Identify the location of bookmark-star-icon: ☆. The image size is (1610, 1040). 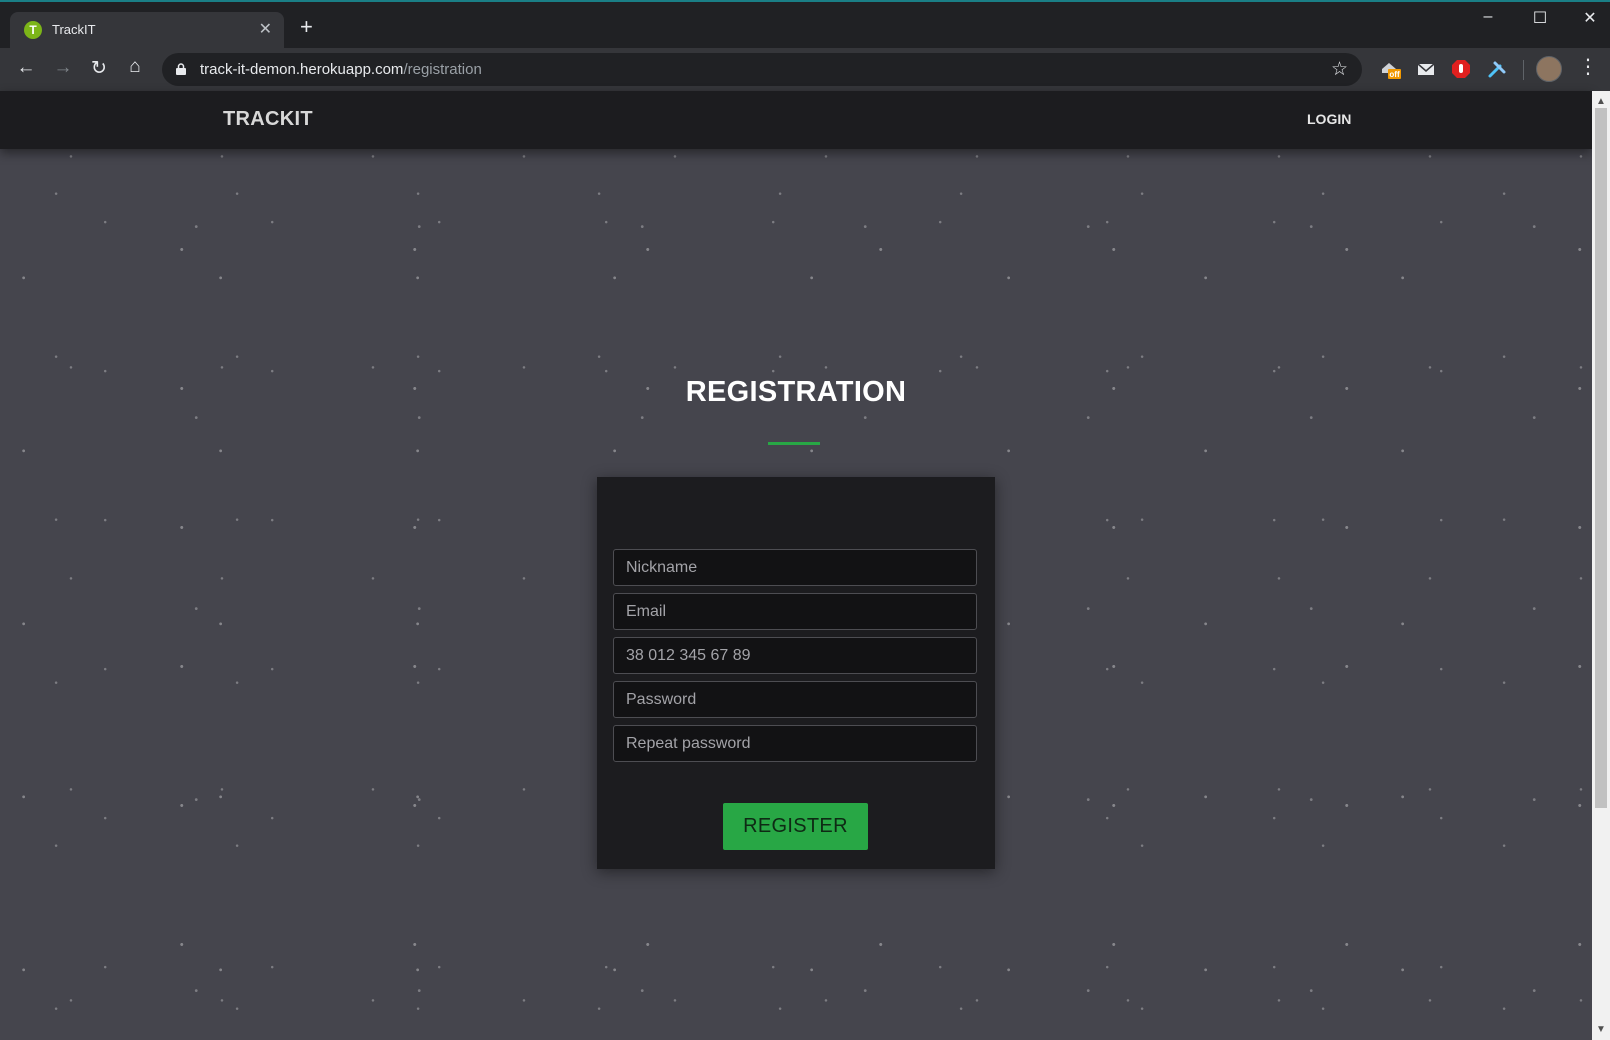
(1339, 69).